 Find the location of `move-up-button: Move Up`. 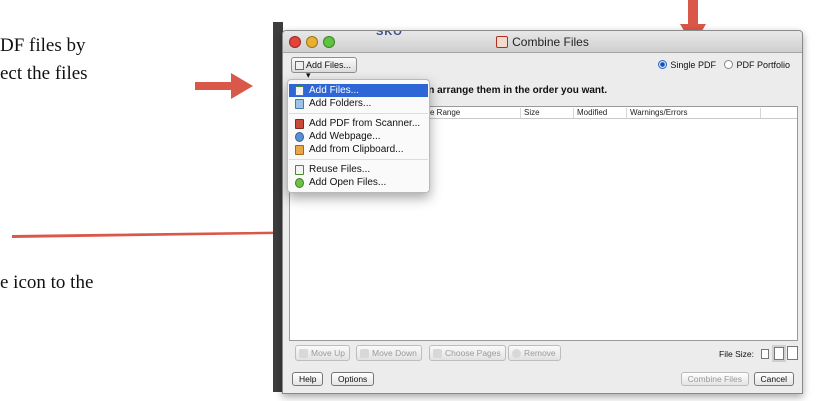

move-up-button: Move Up is located at coordinates (323, 353).